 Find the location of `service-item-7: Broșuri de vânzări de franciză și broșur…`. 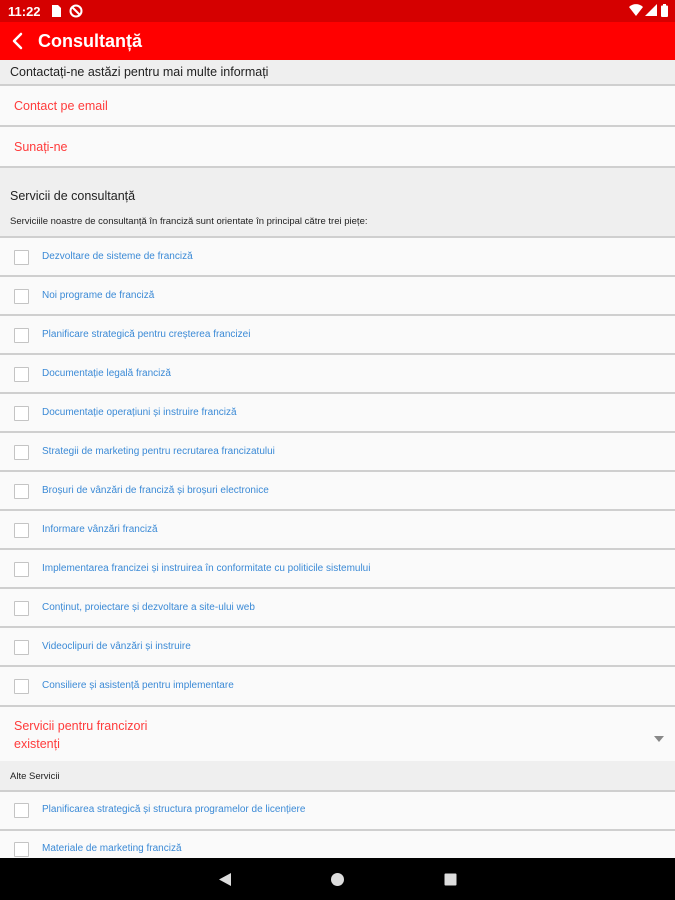

service-item-7: Broșuri de vânzări de franciză și broșur… is located at coordinates (337, 491).